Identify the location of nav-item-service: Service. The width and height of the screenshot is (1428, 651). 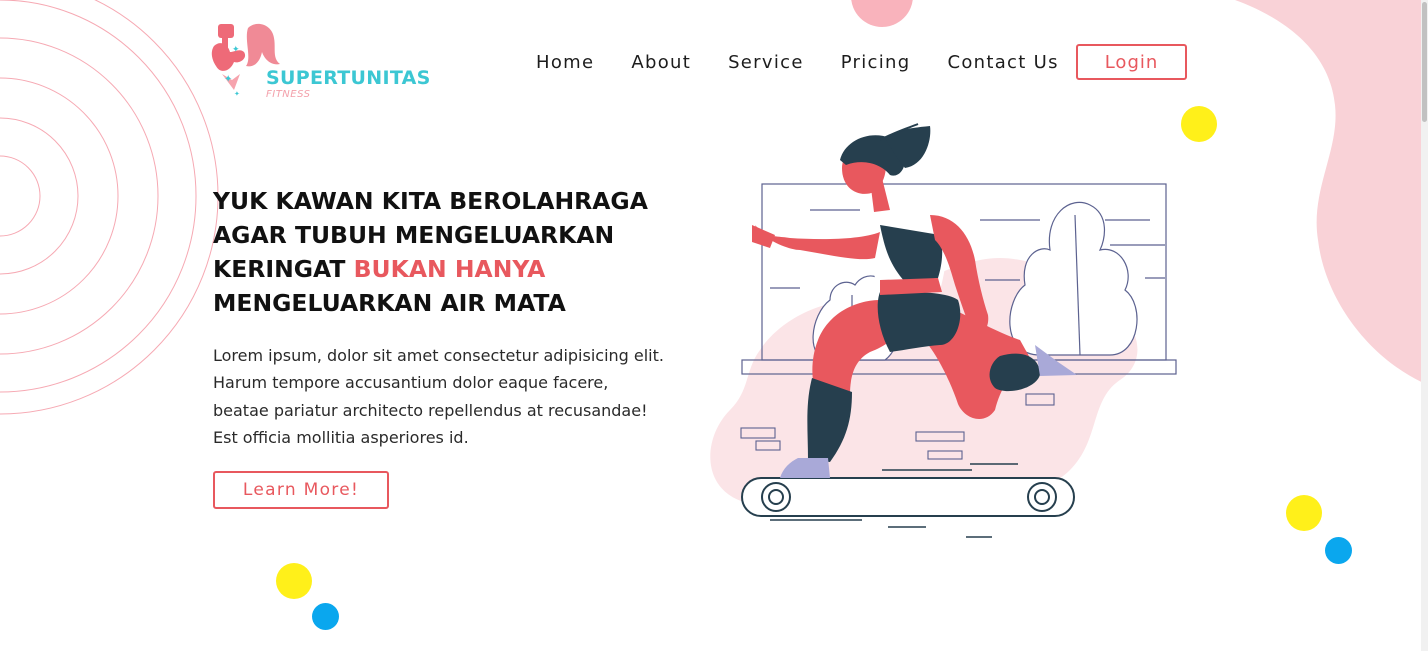
(766, 63).